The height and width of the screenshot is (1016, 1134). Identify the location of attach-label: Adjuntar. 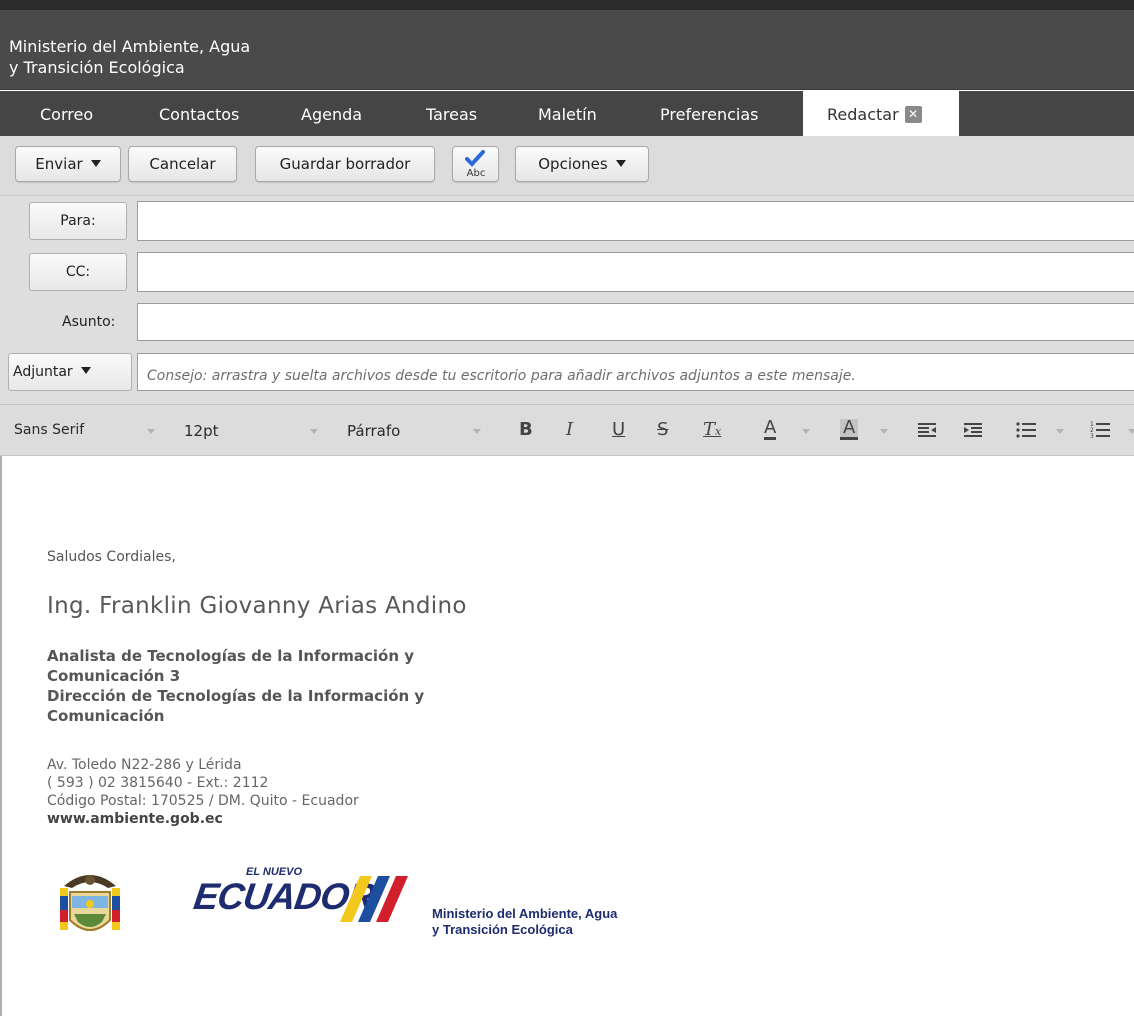
(43, 372).